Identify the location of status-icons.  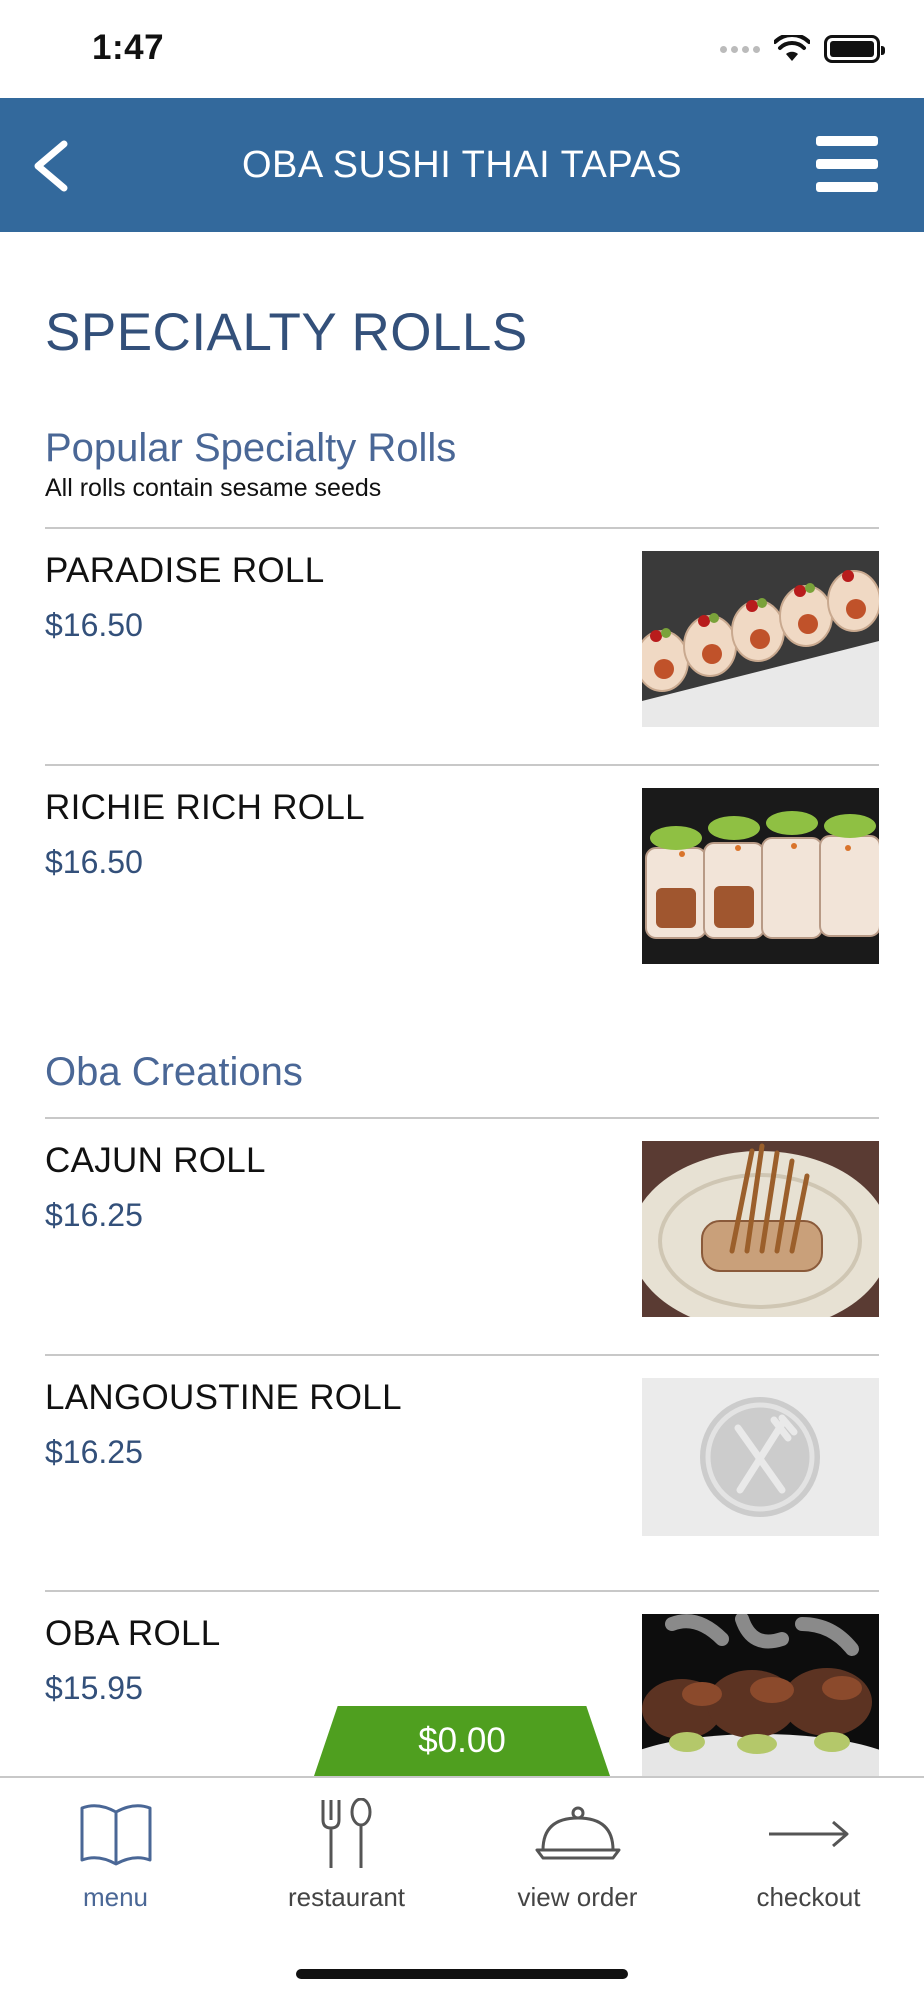
(802, 49).